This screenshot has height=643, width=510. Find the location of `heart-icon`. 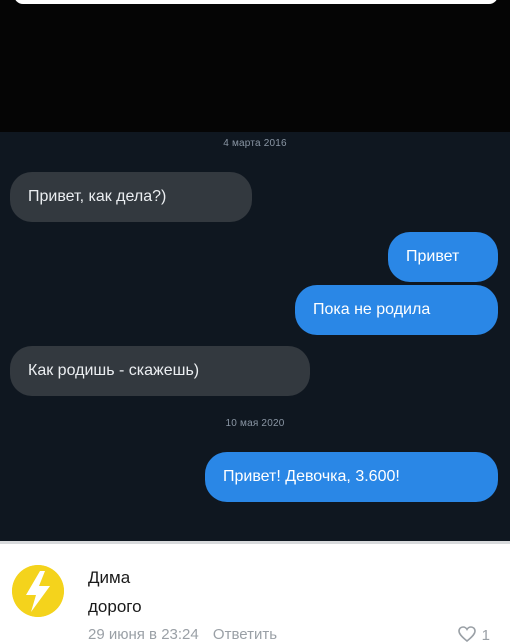

heart-icon is located at coordinates (466, 634).